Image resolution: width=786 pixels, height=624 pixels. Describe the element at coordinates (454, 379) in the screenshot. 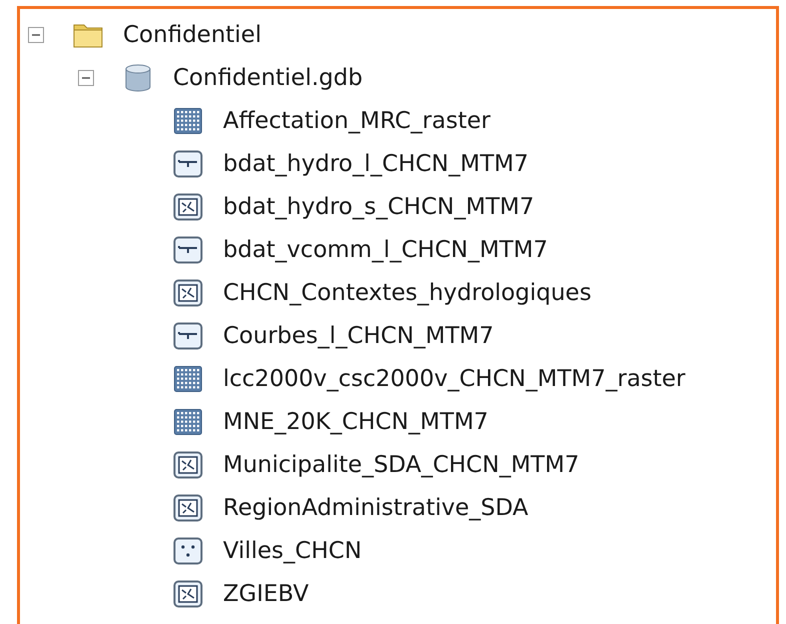

I see `tree-item: lcc2000v_csc2000v_CHCN_MTM7_raster` at that location.